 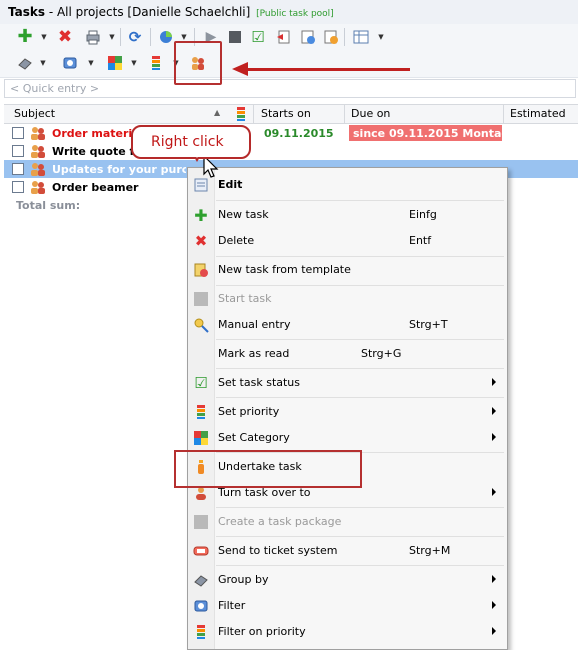 I want to click on filter-dropdown-icon: ▼, so click(x=91, y=63).